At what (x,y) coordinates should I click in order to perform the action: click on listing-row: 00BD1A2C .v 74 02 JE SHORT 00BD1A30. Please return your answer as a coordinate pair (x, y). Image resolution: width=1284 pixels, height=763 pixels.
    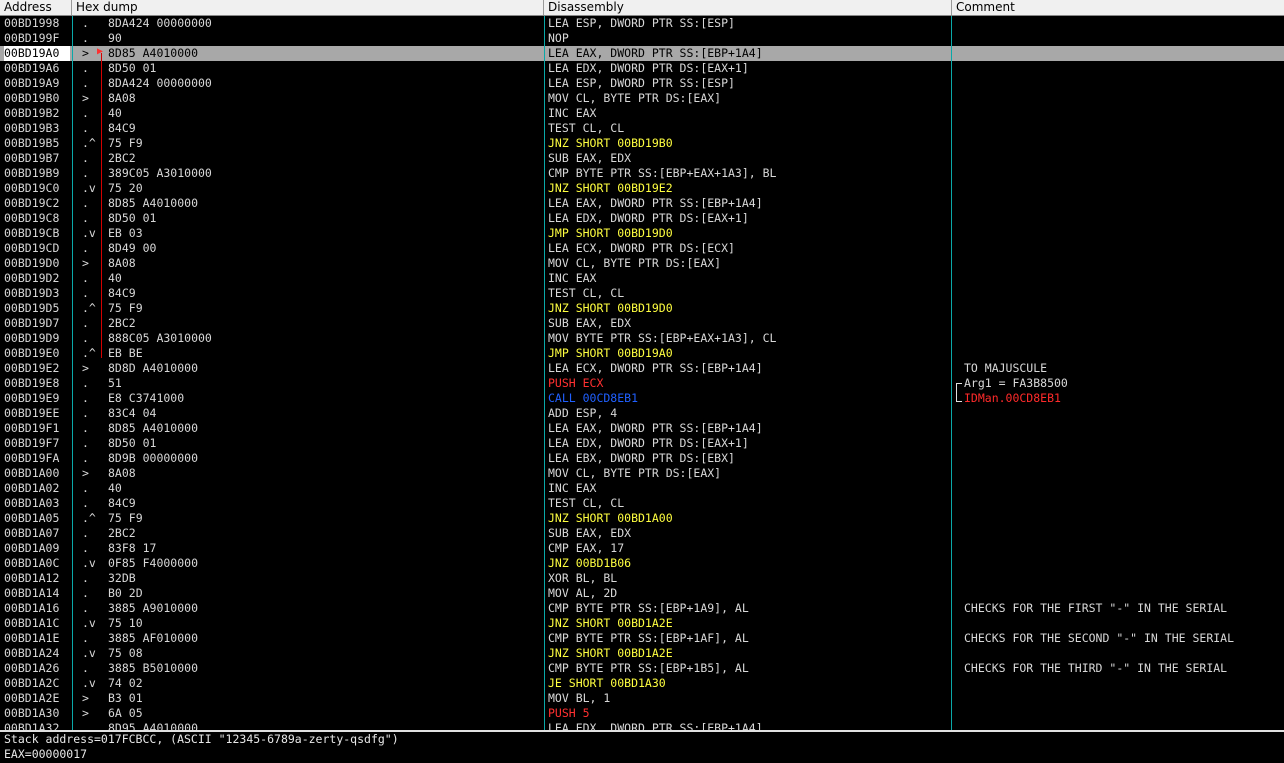
    Looking at the image, I should click on (642, 683).